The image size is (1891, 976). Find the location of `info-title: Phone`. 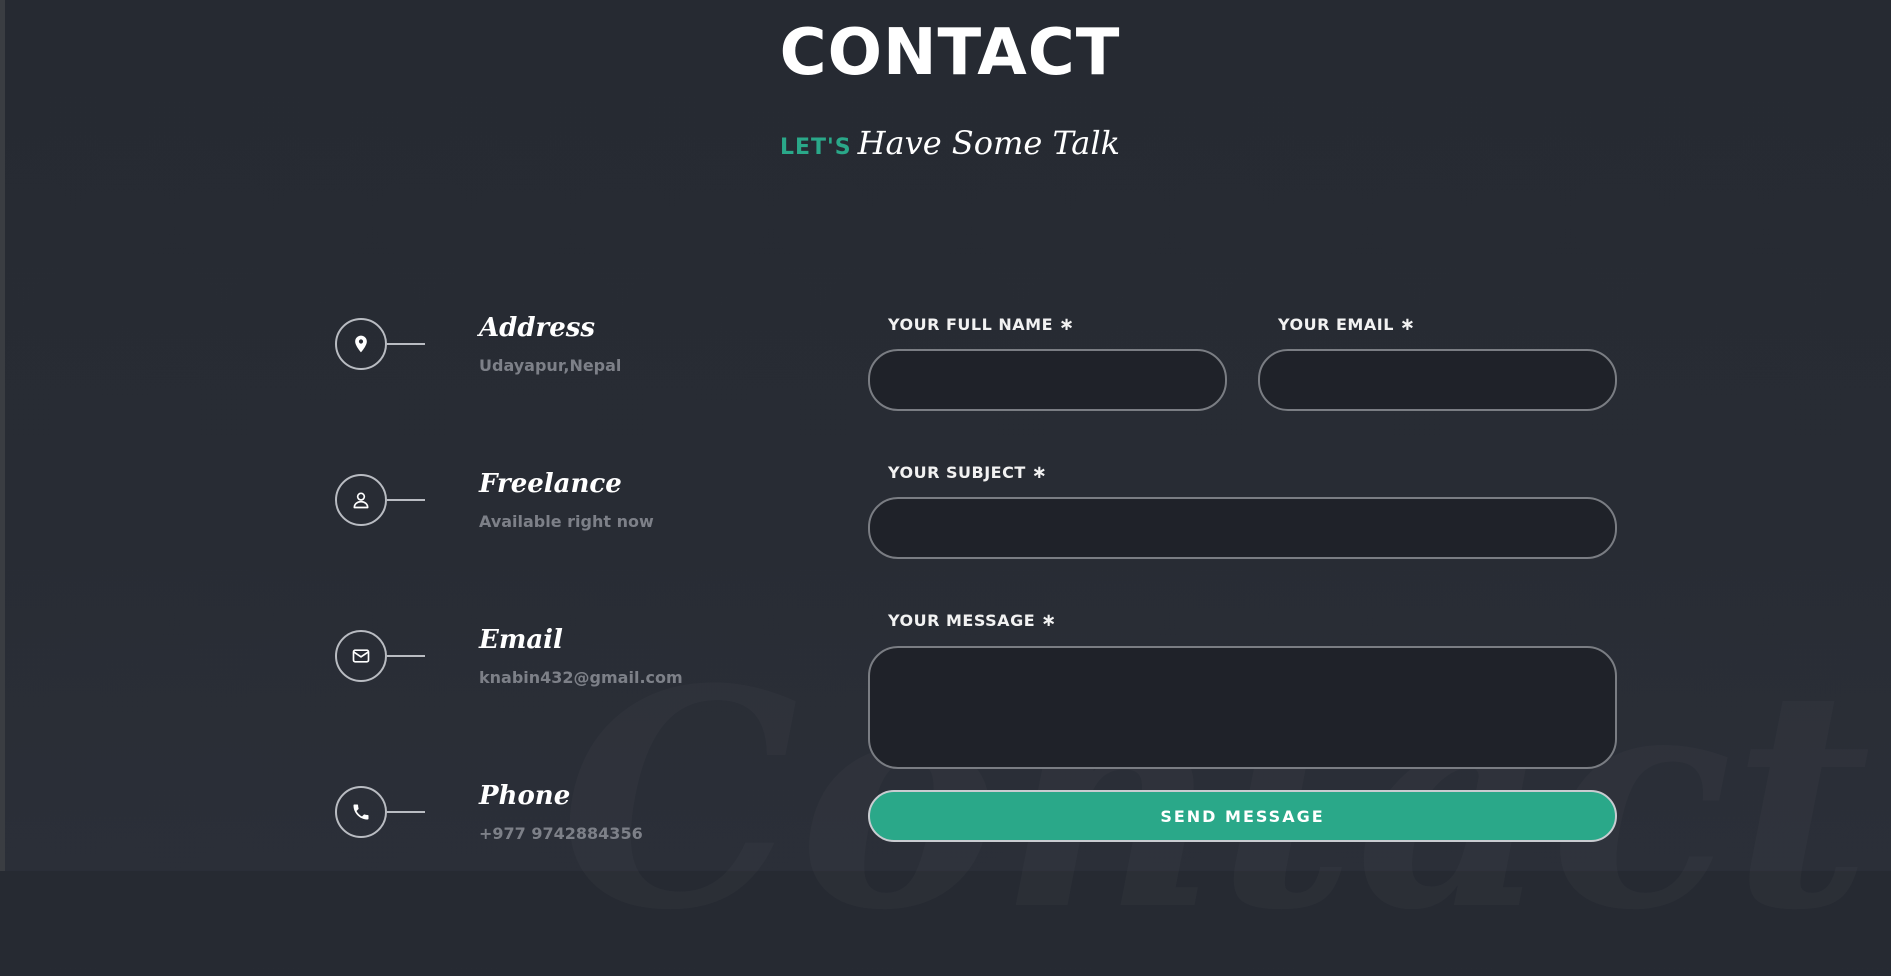

info-title: Phone is located at coordinates (525, 796).